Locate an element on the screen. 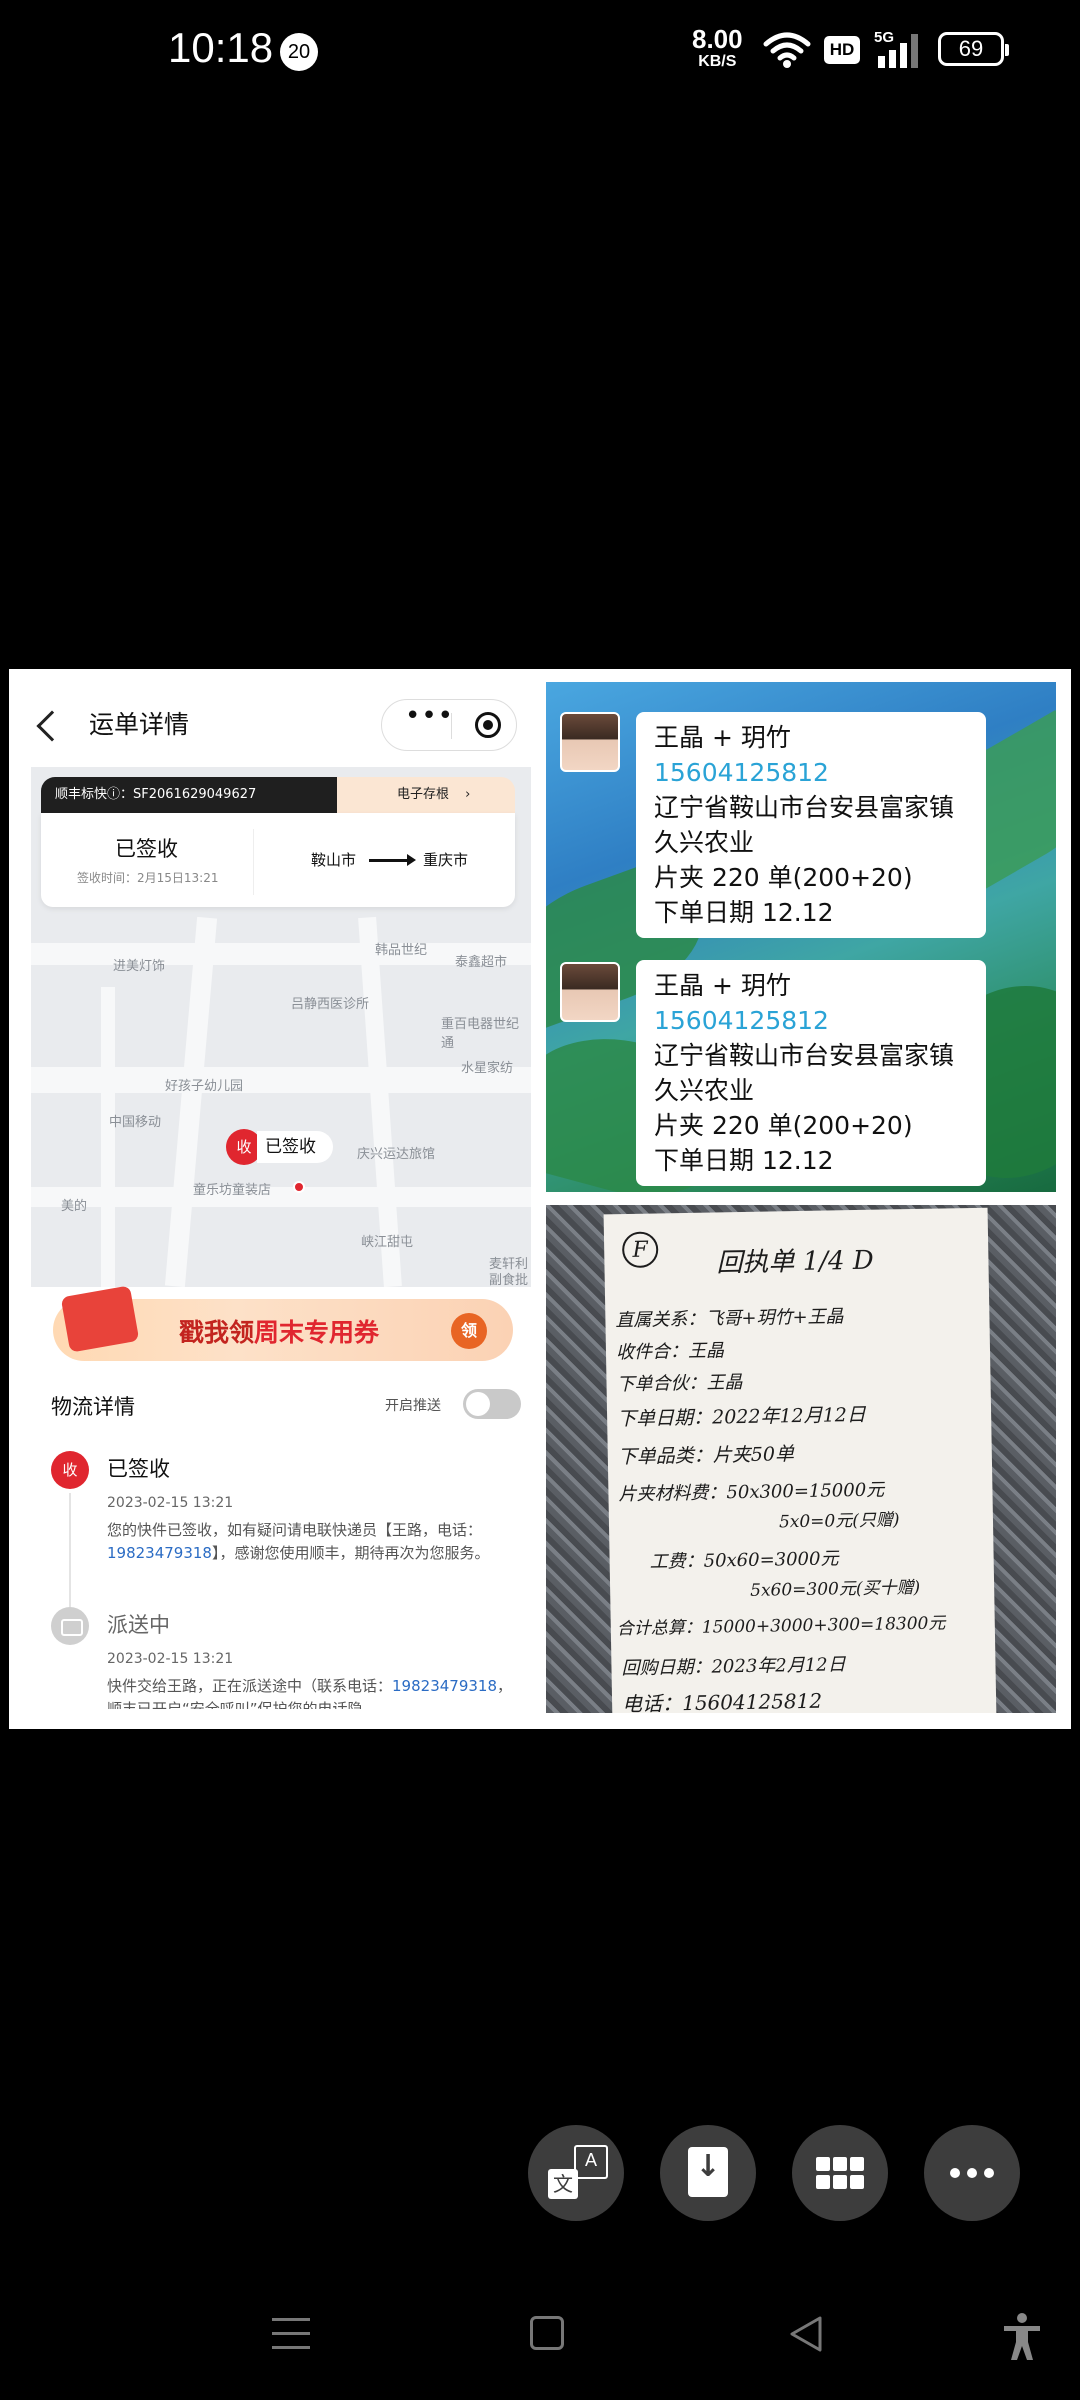  gift-icon is located at coordinates (100, 1319).